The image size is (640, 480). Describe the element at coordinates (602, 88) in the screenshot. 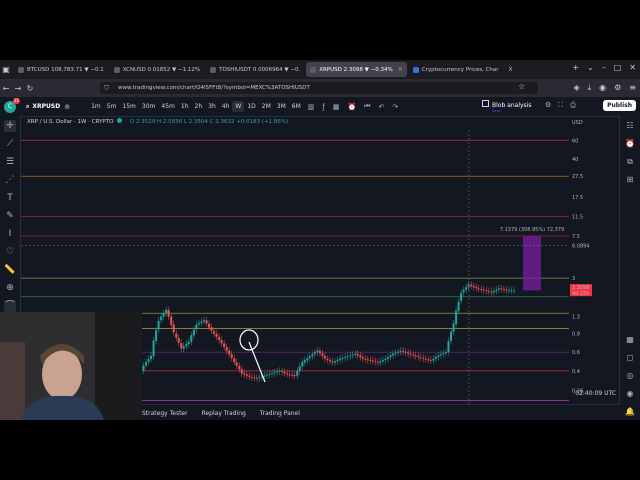

I see `account-icon: ◉` at that location.